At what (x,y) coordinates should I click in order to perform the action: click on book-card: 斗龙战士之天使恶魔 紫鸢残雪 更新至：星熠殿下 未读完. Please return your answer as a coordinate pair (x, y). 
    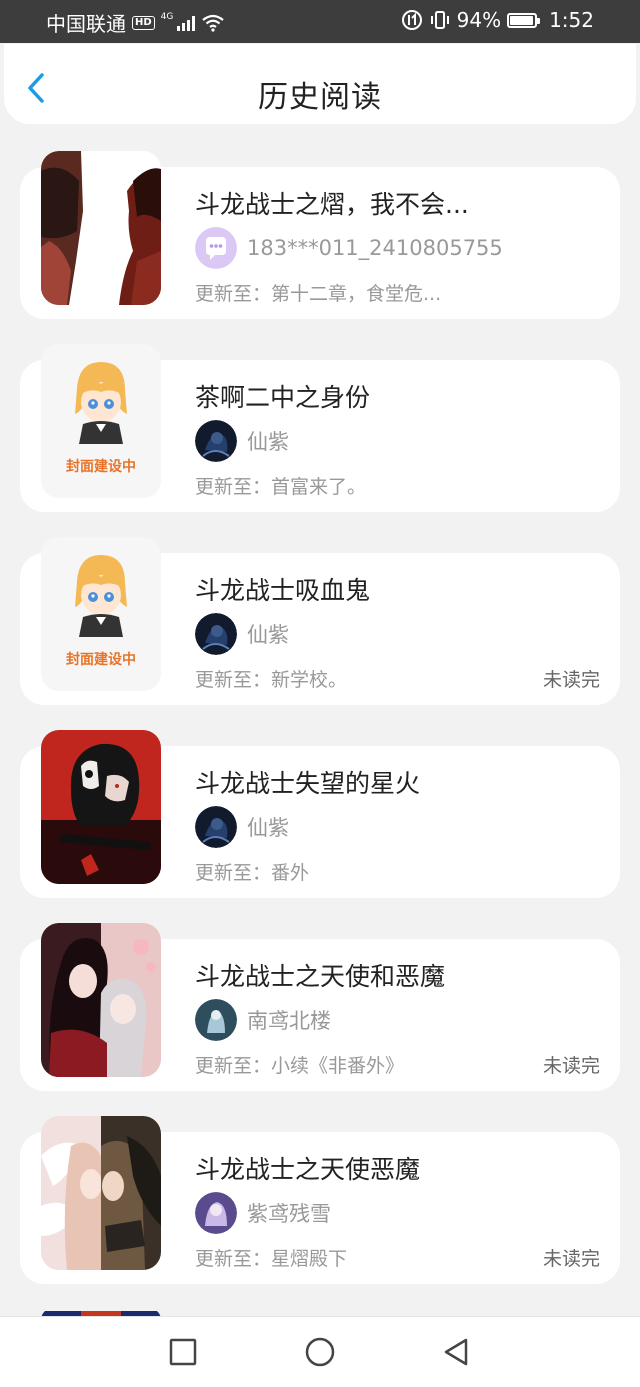
    Looking at the image, I should click on (320, 1200).